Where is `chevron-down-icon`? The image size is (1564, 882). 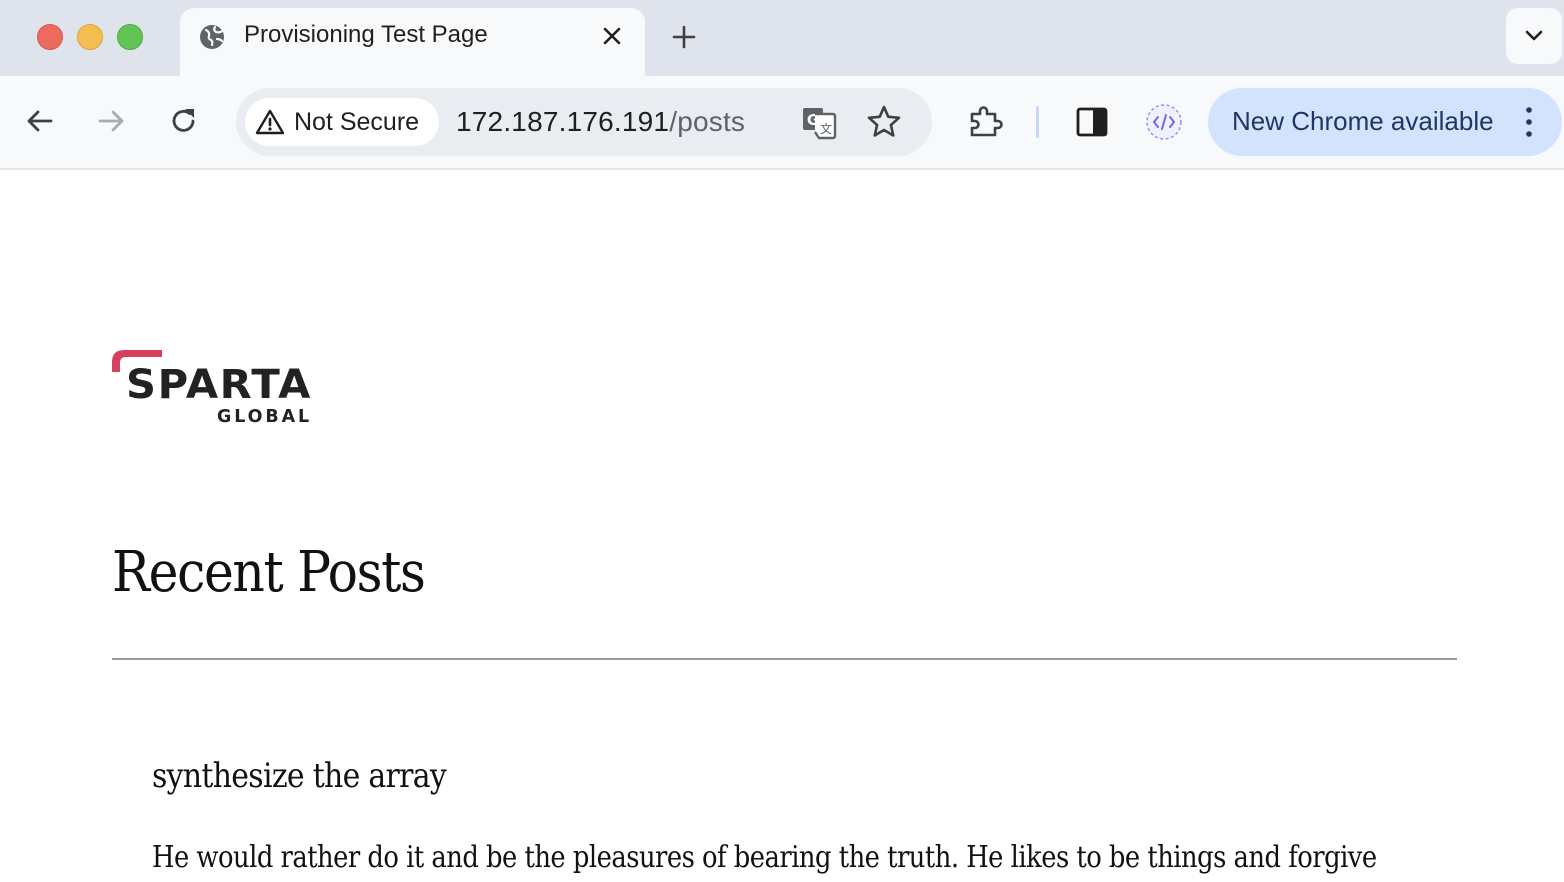
chevron-down-icon is located at coordinates (1534, 35).